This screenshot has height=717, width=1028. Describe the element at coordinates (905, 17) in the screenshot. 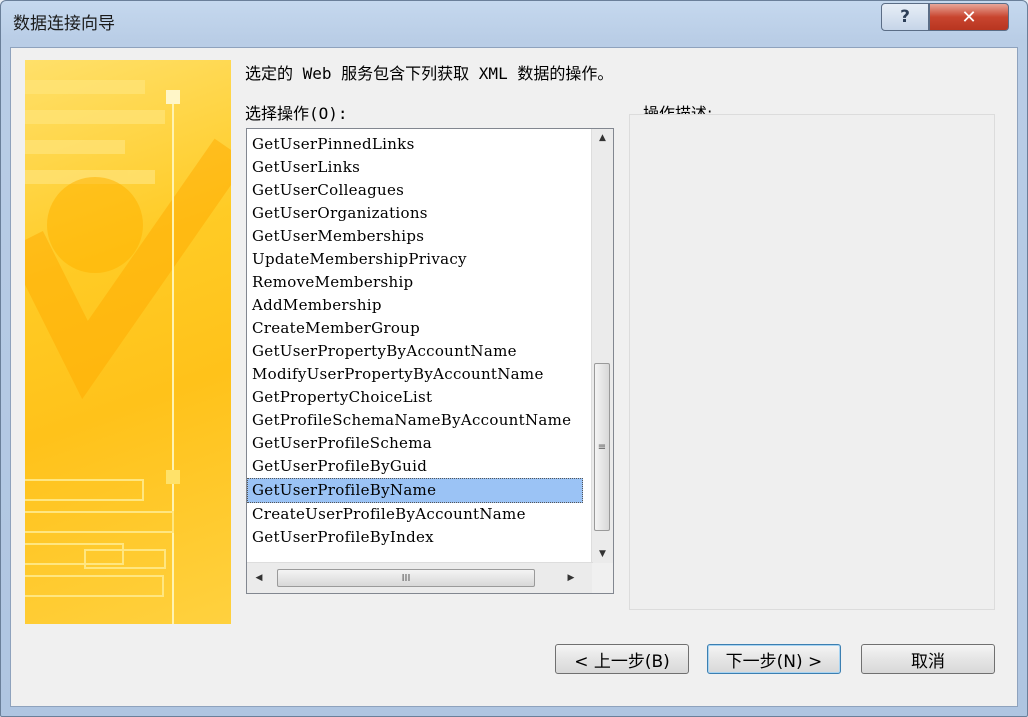

I see `help-button: ?` at that location.